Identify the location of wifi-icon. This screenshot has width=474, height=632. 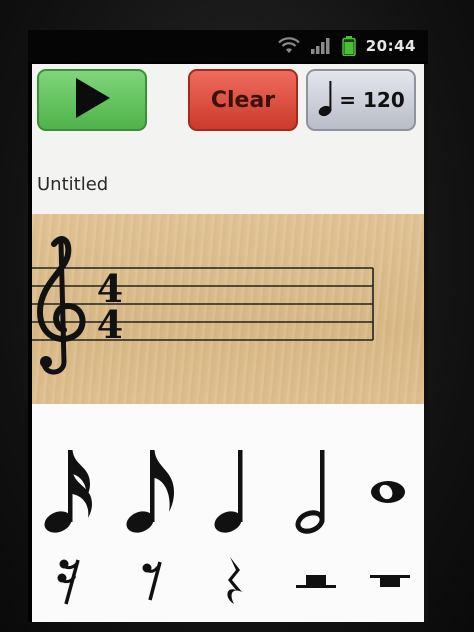
(288, 46).